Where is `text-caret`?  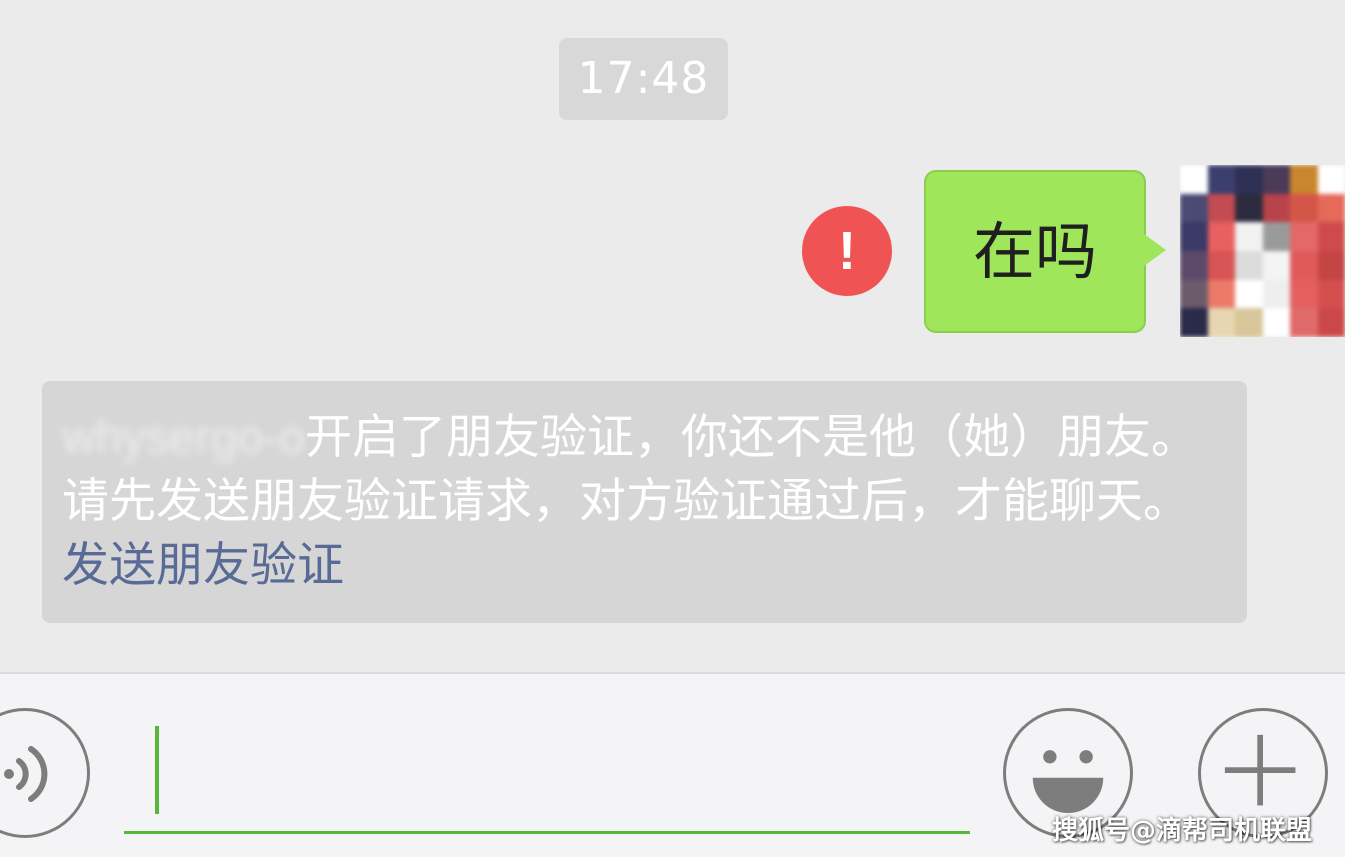 text-caret is located at coordinates (157, 770).